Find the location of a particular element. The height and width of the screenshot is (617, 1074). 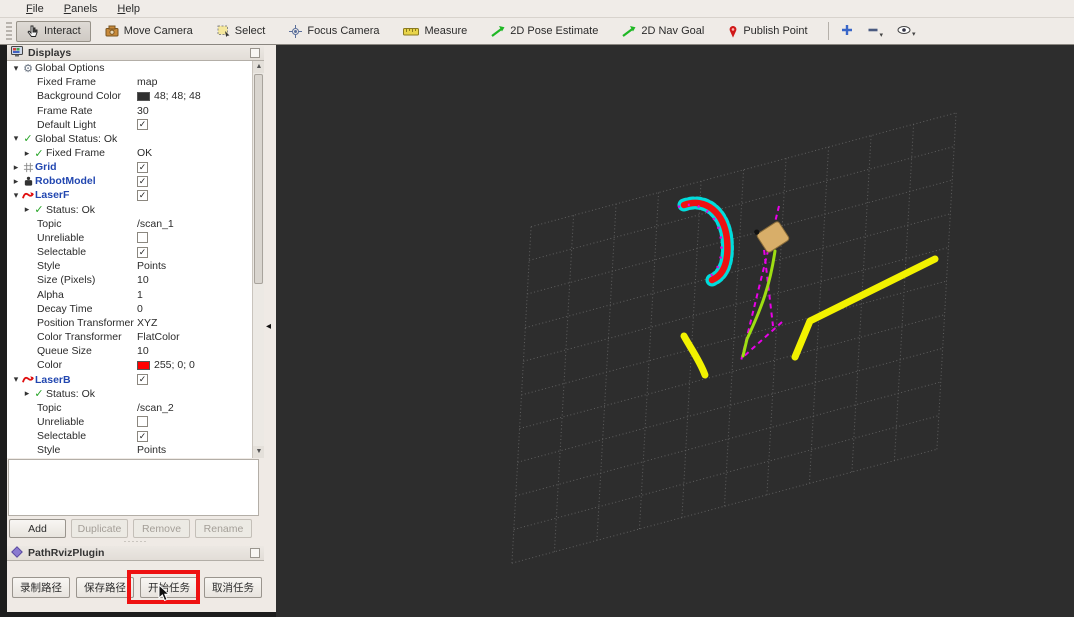

tree-row-laserb: ▾ LaserB ✓ is located at coordinates (135, 379).